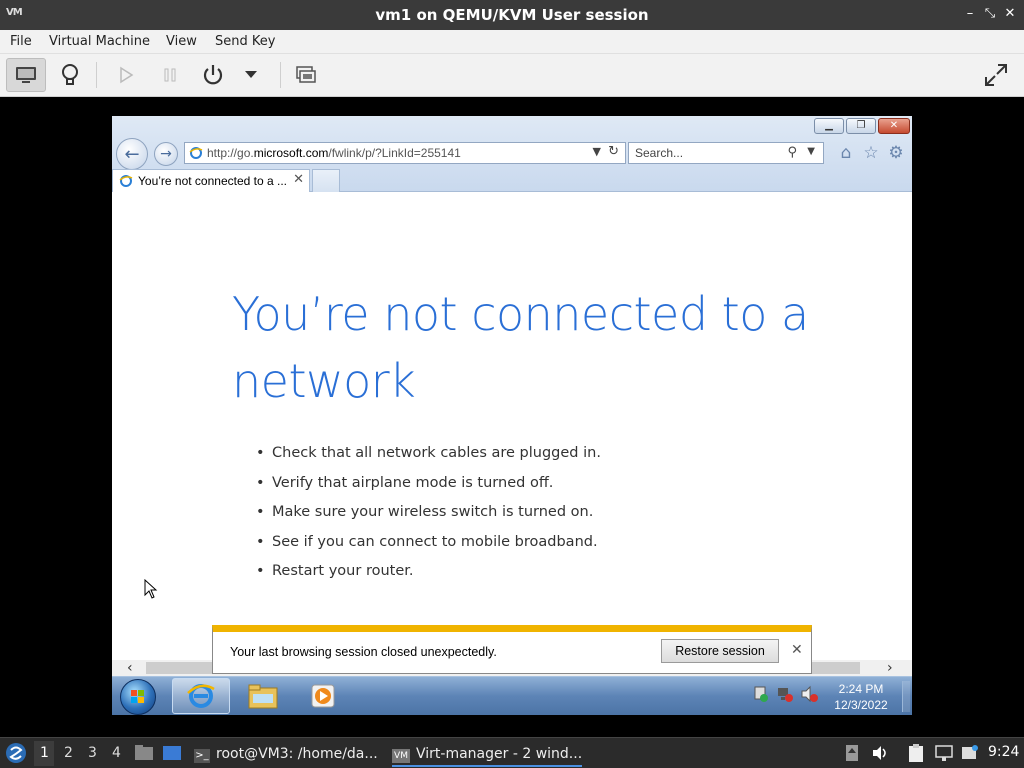  I want to click on ie-restore-icon: ❐, so click(861, 126).